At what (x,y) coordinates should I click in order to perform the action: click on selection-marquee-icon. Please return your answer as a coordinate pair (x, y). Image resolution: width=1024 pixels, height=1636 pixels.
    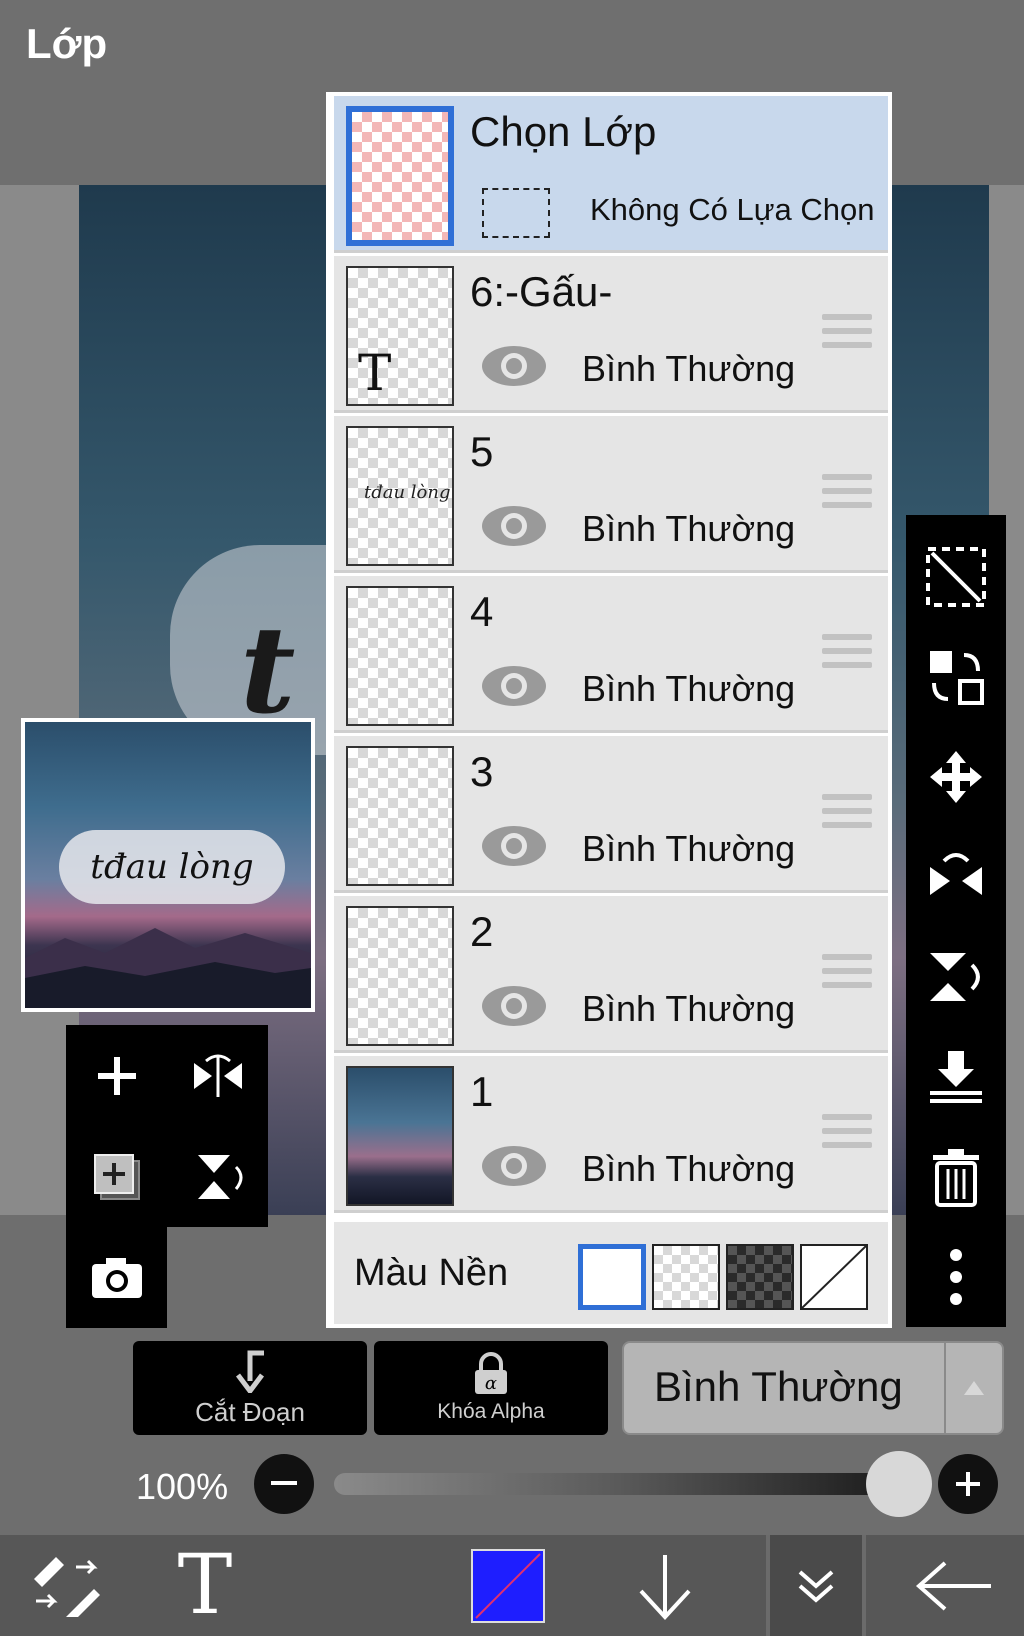
    Looking at the image, I should click on (516, 213).